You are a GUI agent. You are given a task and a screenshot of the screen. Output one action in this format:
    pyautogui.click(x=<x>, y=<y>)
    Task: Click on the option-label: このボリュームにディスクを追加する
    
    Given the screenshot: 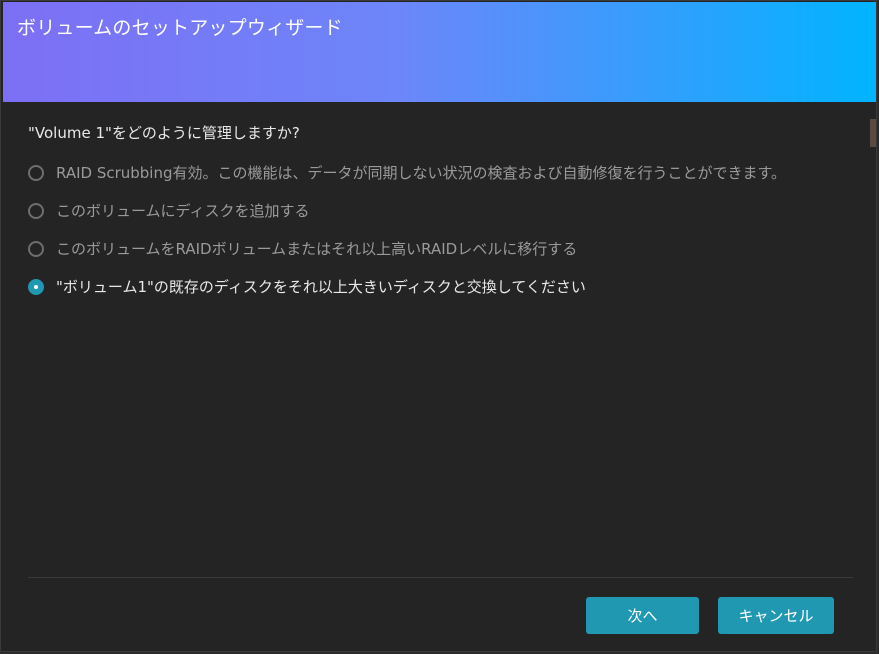 What is the action you would take?
    pyautogui.click(x=183, y=210)
    